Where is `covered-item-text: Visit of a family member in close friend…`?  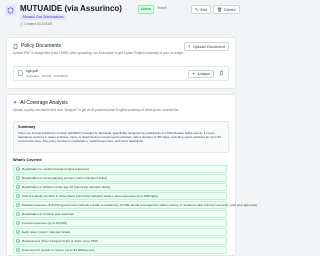
covered-item-text: Visit of a family member in close friend… is located at coordinates (90, 195).